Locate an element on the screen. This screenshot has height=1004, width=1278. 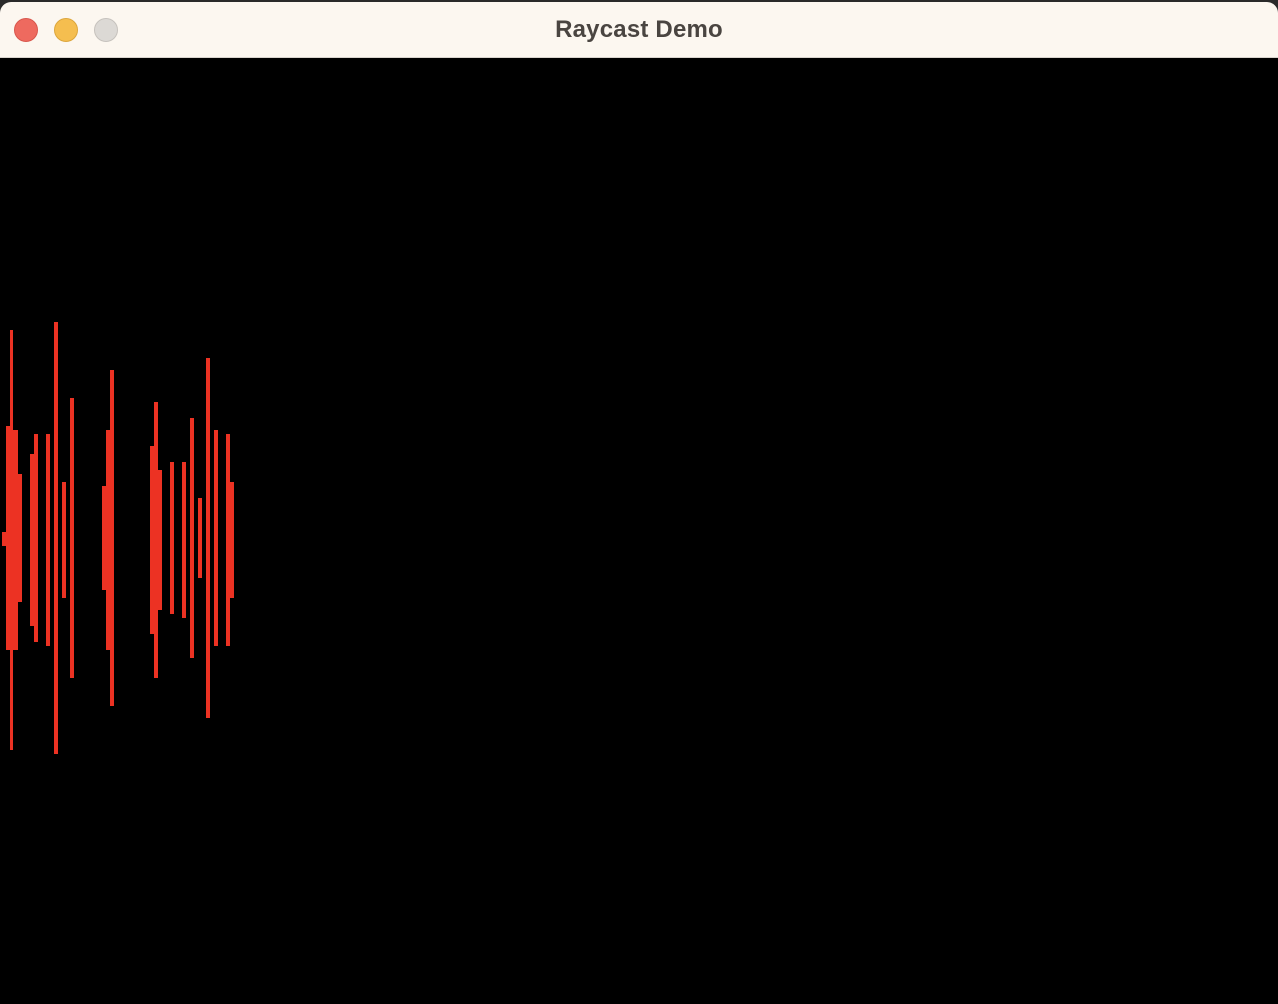
raycast-scene is located at coordinates (118, 538).